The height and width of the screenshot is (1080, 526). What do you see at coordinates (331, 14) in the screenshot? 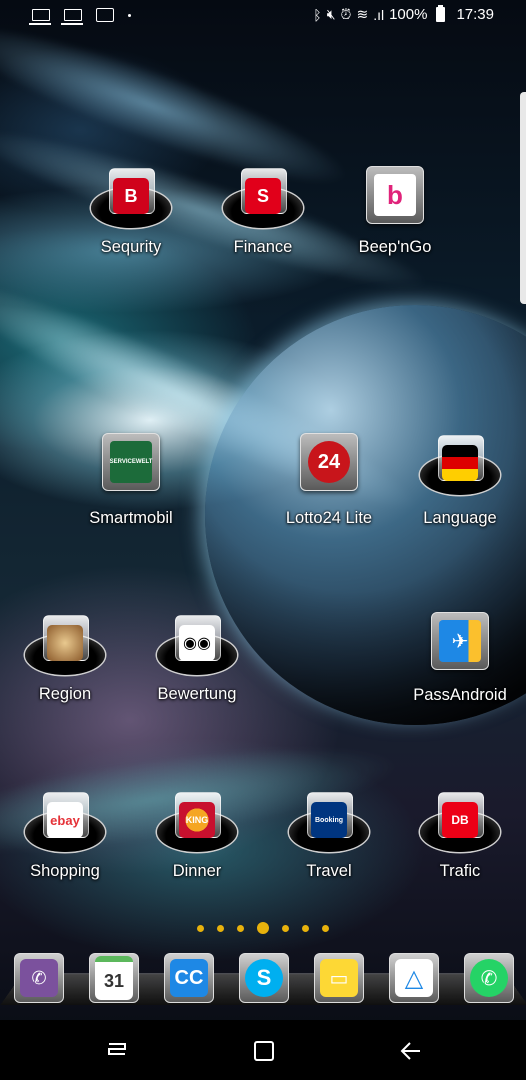
I see `mute-icon: 🔇︎` at bounding box center [331, 14].